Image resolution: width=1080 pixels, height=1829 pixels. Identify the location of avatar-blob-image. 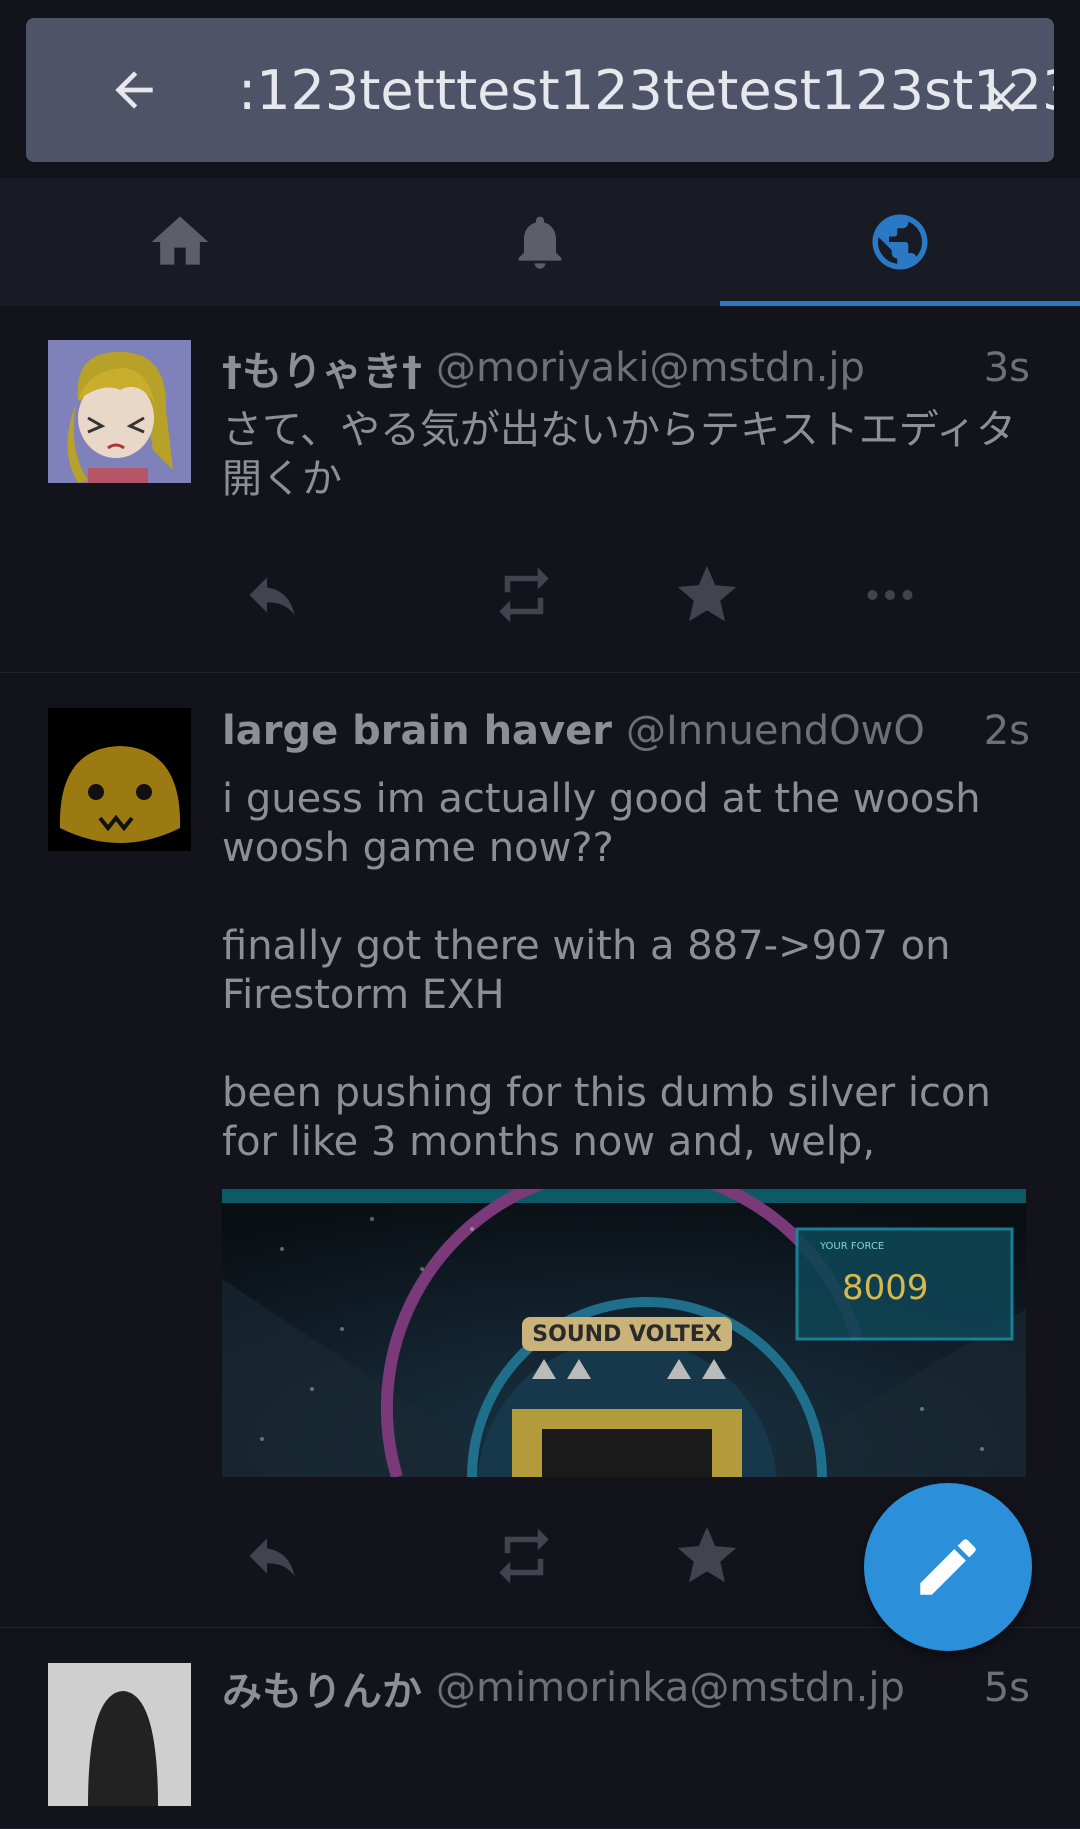
(119, 779).